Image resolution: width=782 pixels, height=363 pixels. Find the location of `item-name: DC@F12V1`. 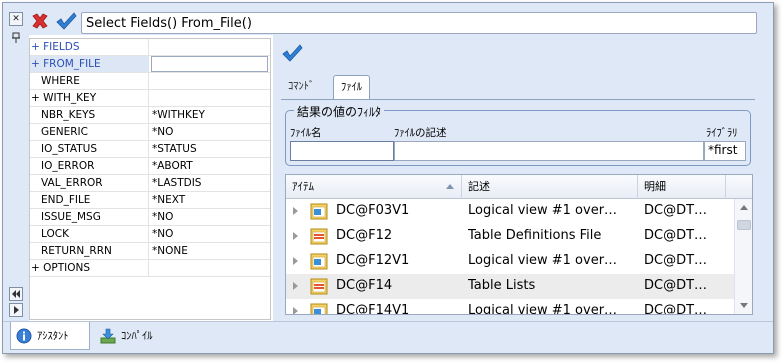

item-name: DC@F12V1 is located at coordinates (373, 260).